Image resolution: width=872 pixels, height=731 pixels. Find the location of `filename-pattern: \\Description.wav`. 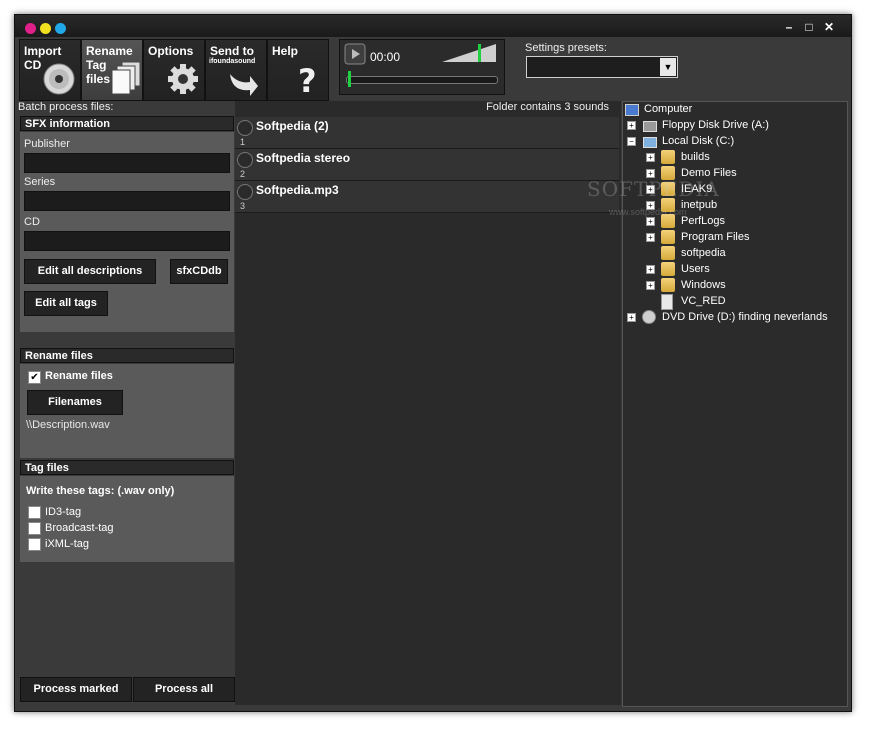

filename-pattern: \\Description.wav is located at coordinates (68, 425).